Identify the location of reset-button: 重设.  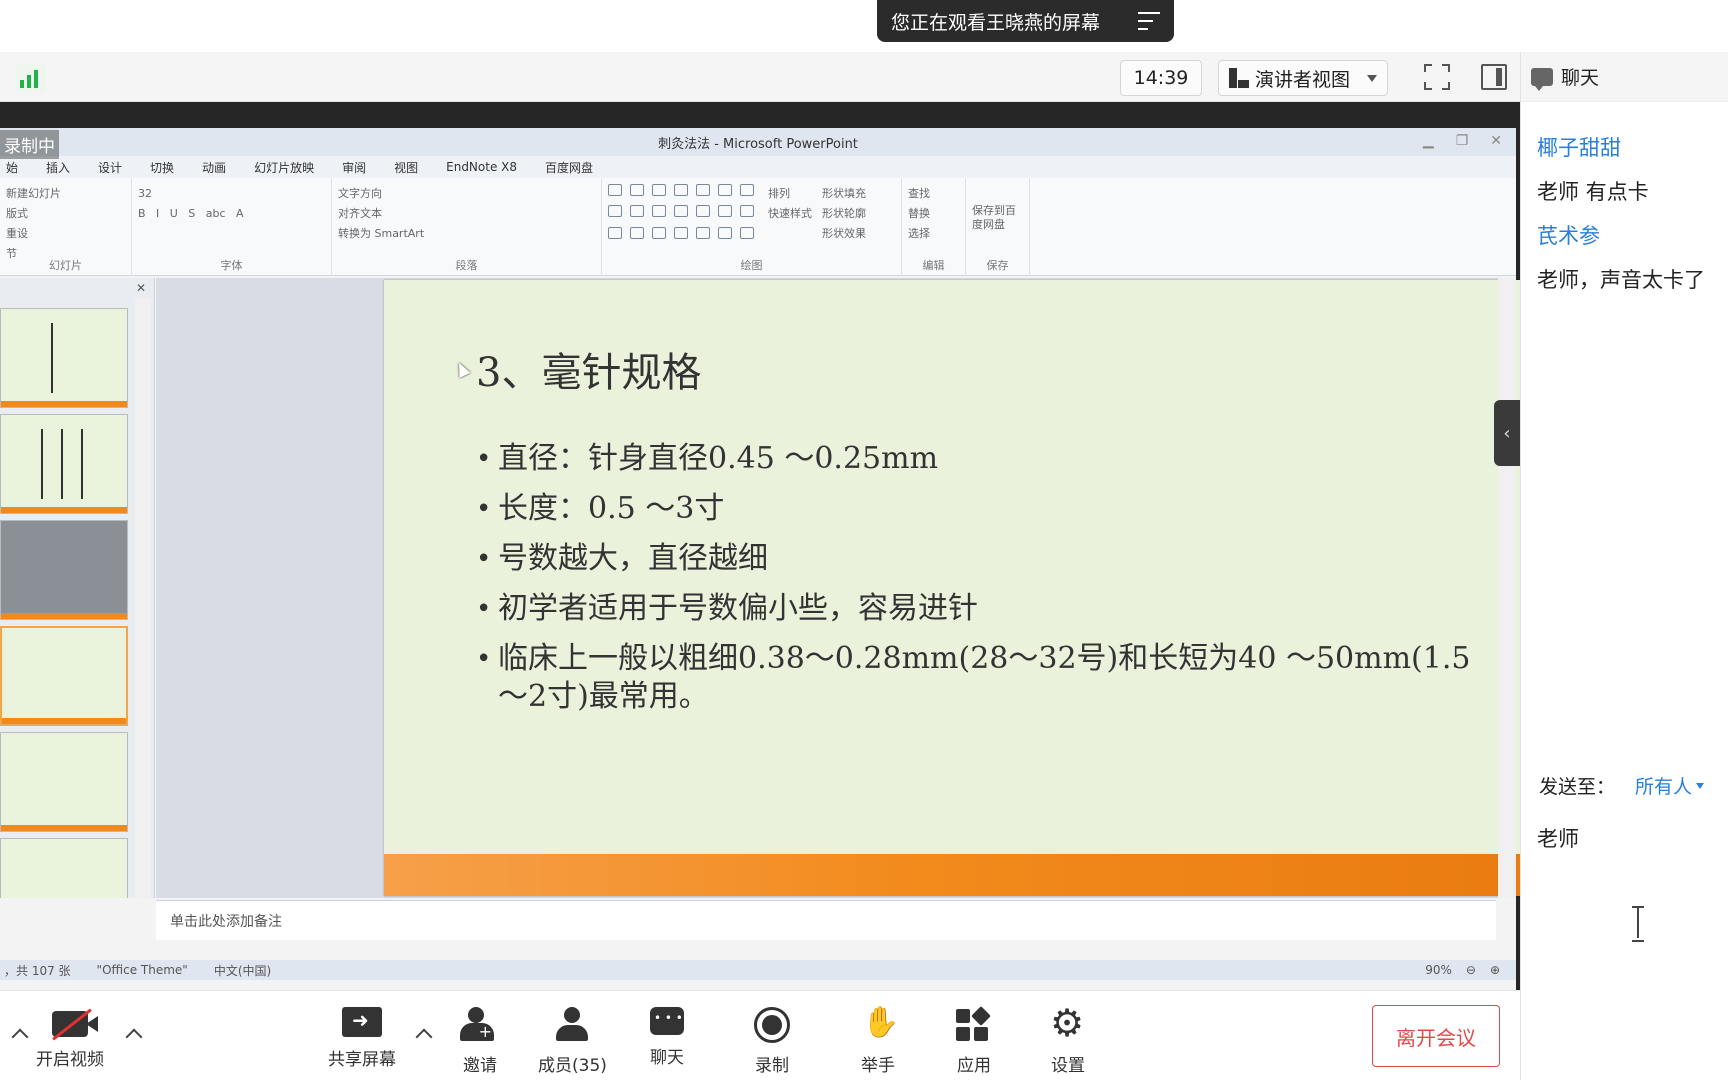
(65, 234).